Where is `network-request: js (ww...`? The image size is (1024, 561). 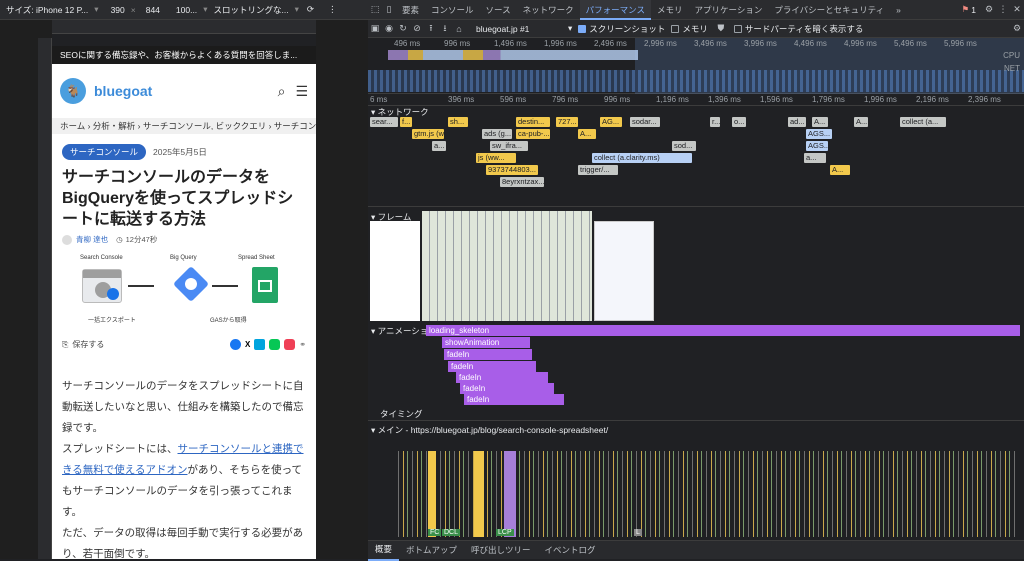
network-request: js (ww... is located at coordinates (496, 158).